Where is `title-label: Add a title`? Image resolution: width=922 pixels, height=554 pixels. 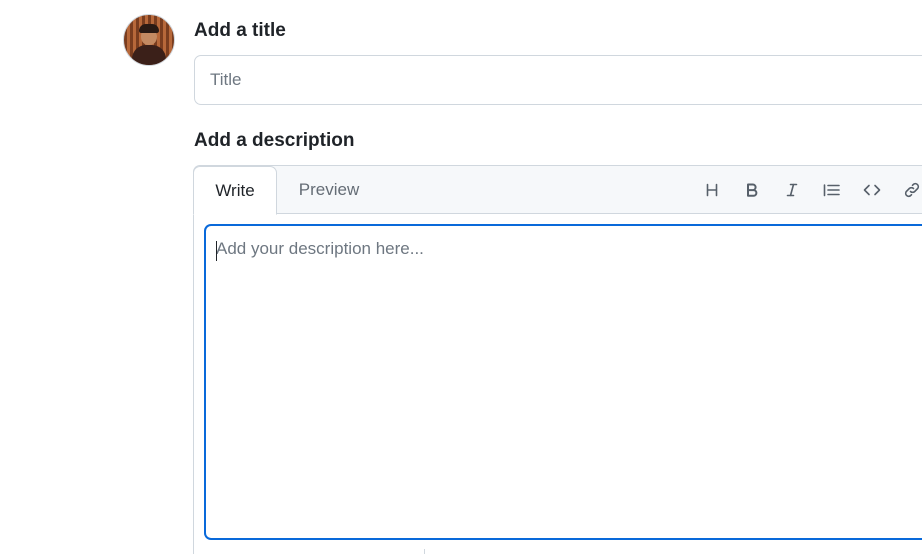
title-label: Add a title is located at coordinates (240, 30).